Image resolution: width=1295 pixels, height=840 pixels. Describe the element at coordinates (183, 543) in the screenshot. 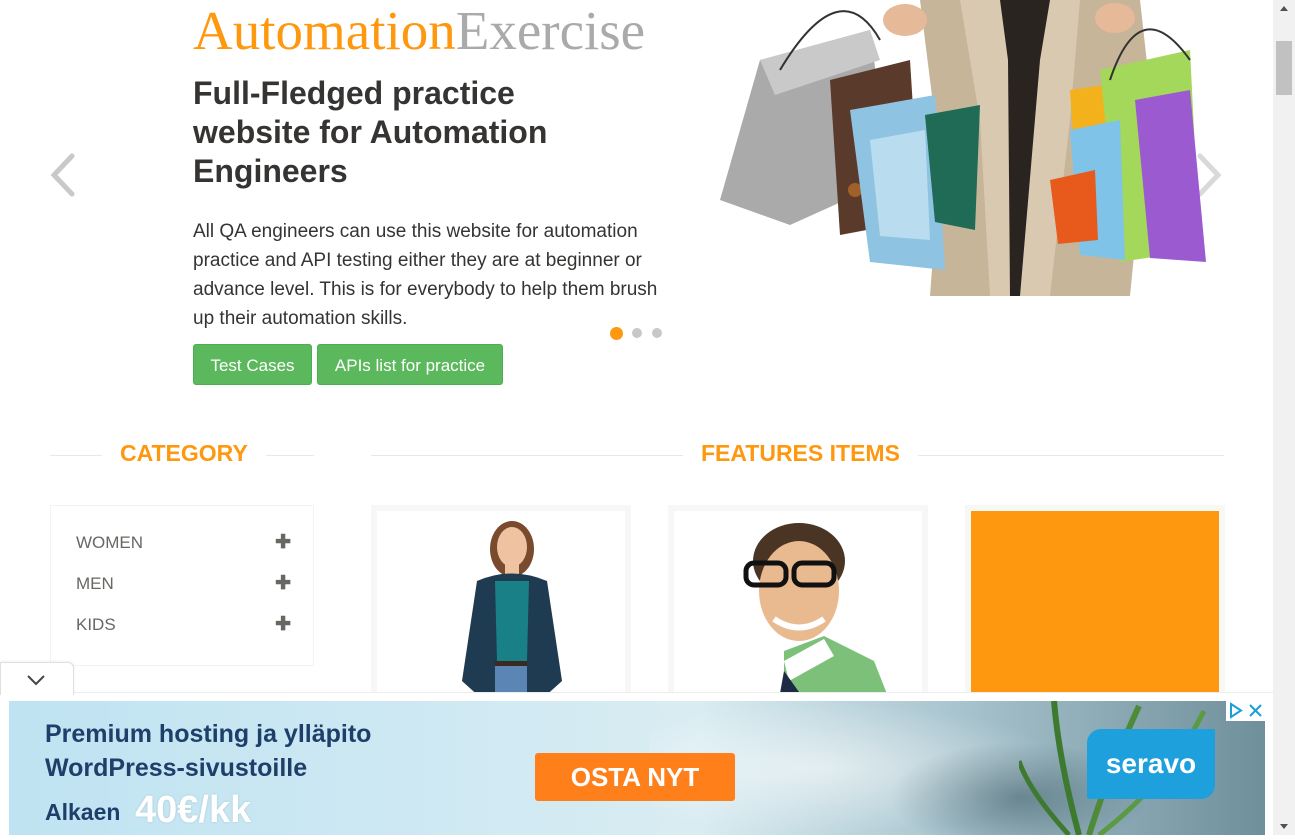

I see `category-item-women: WOMEN ✚` at that location.